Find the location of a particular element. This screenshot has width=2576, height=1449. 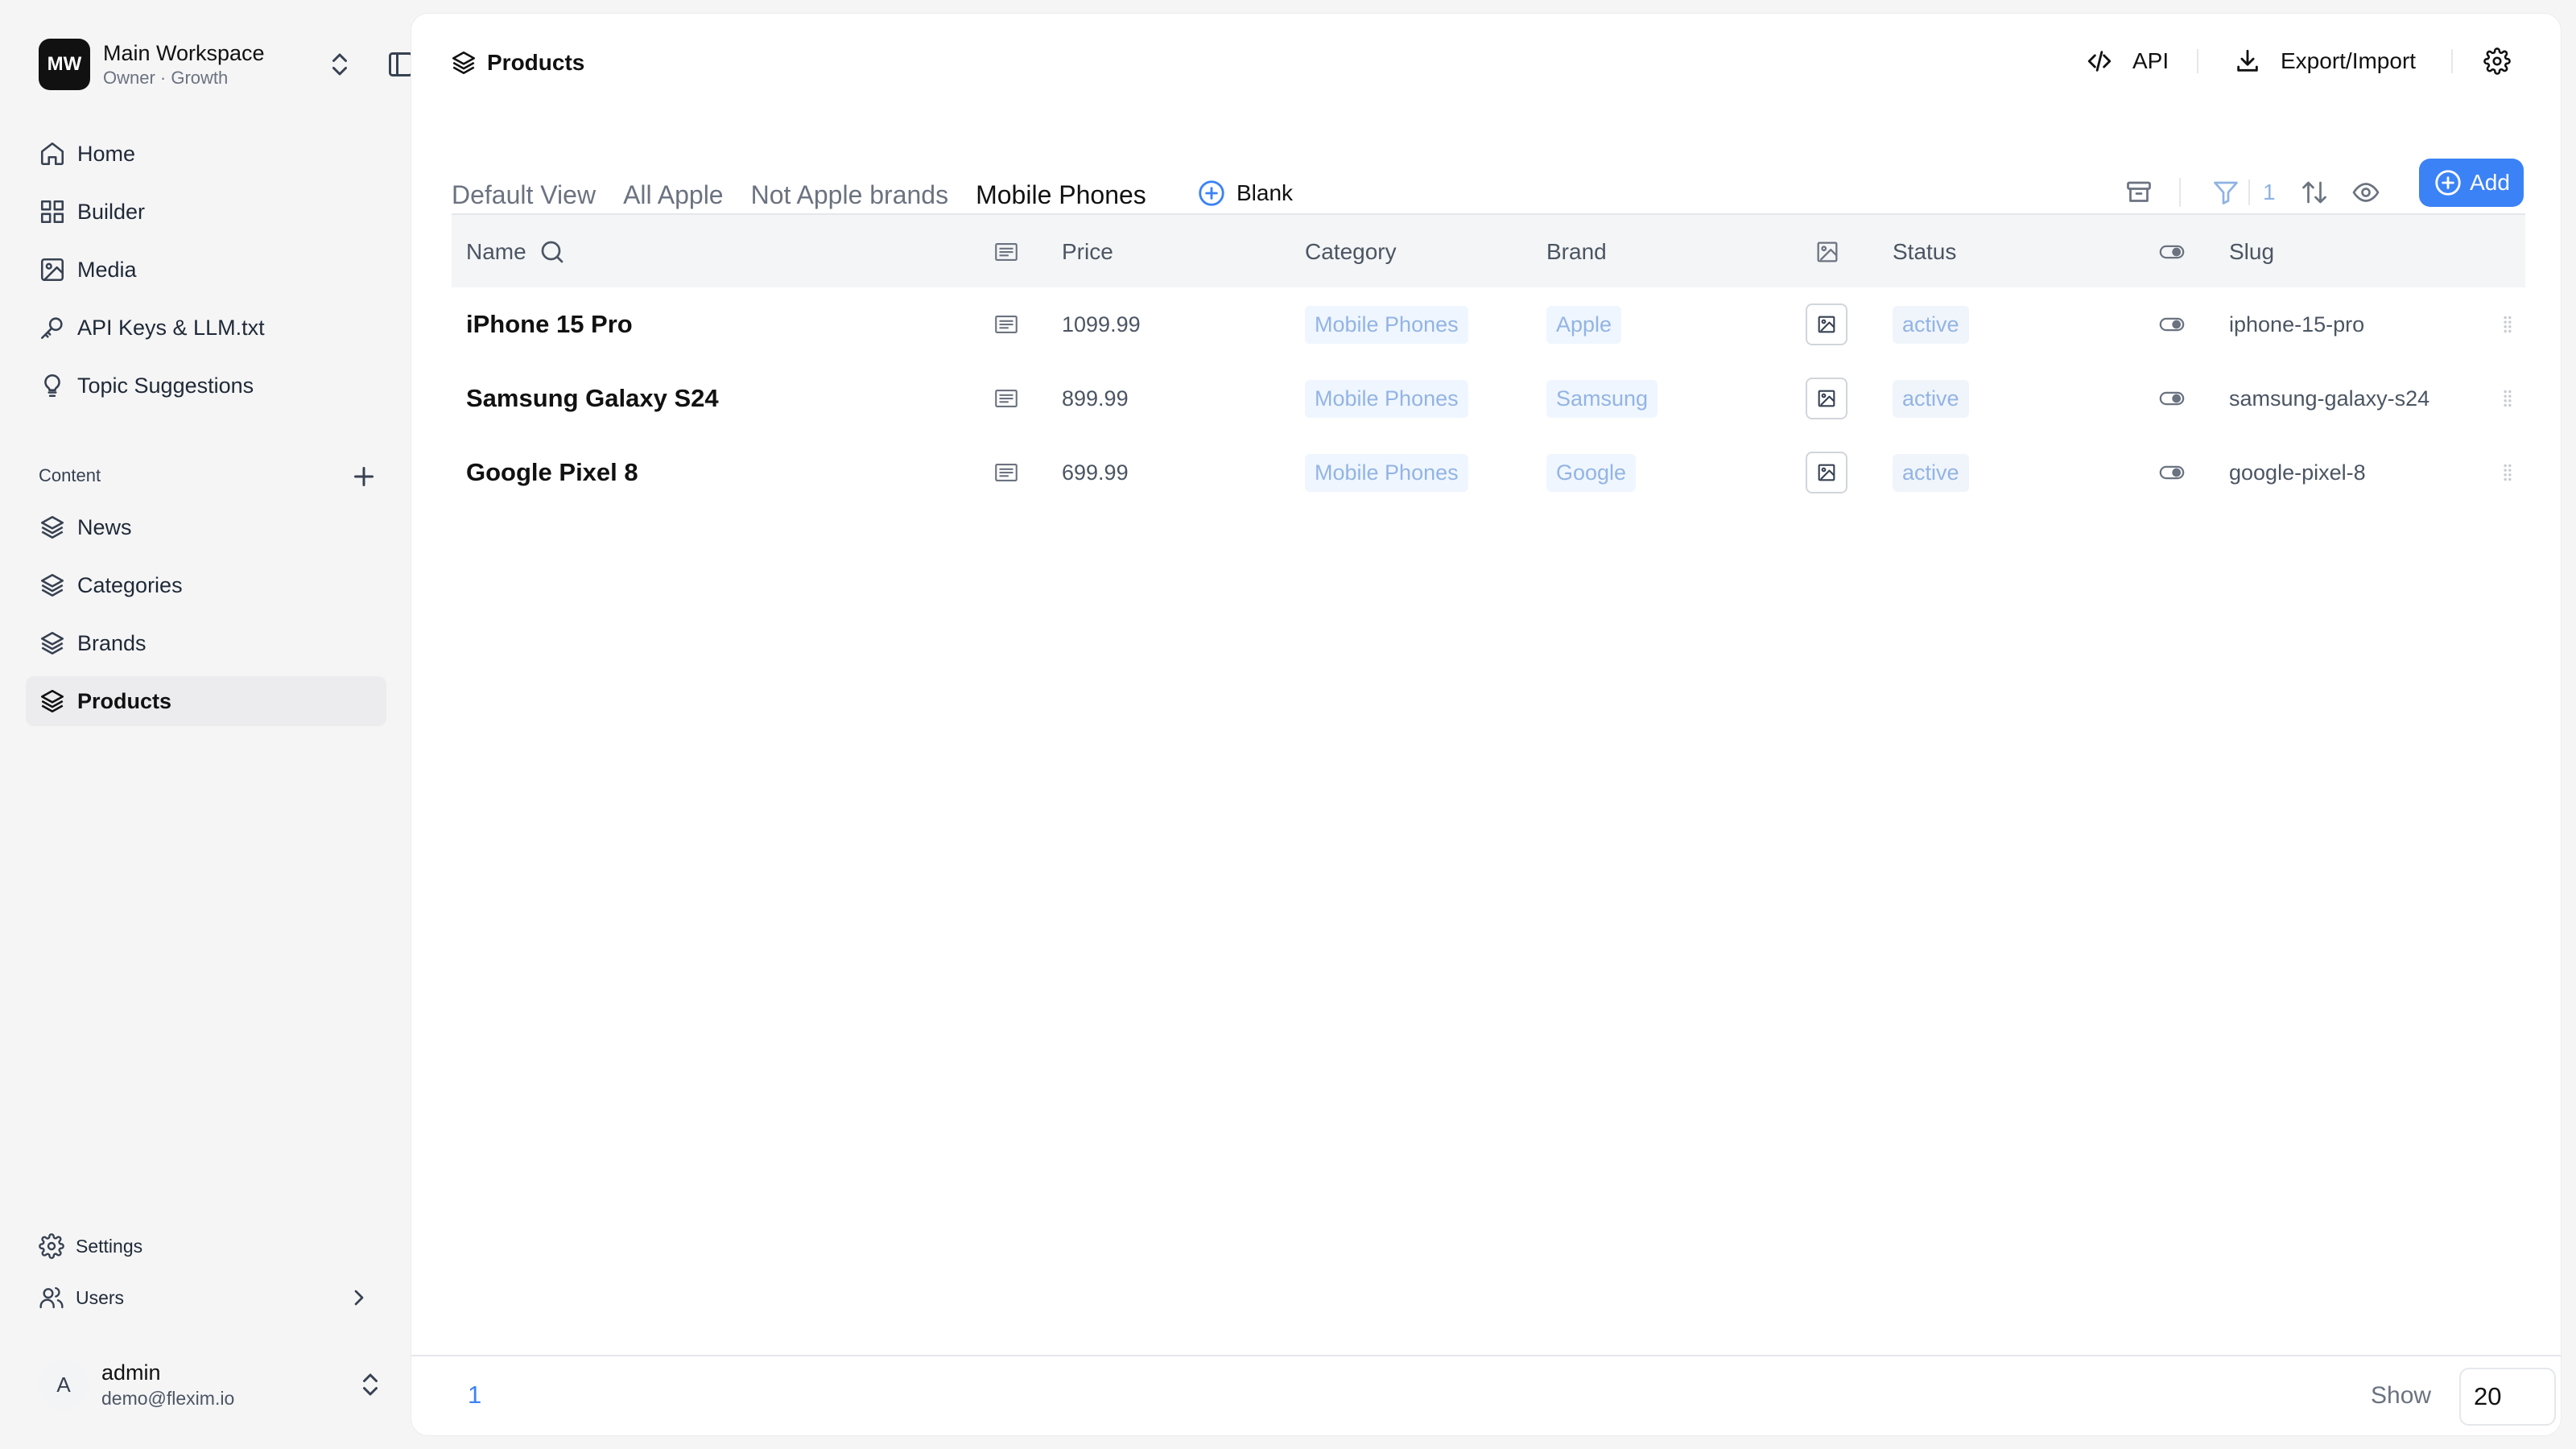

workspace-avatar: MW is located at coordinates (64, 64).